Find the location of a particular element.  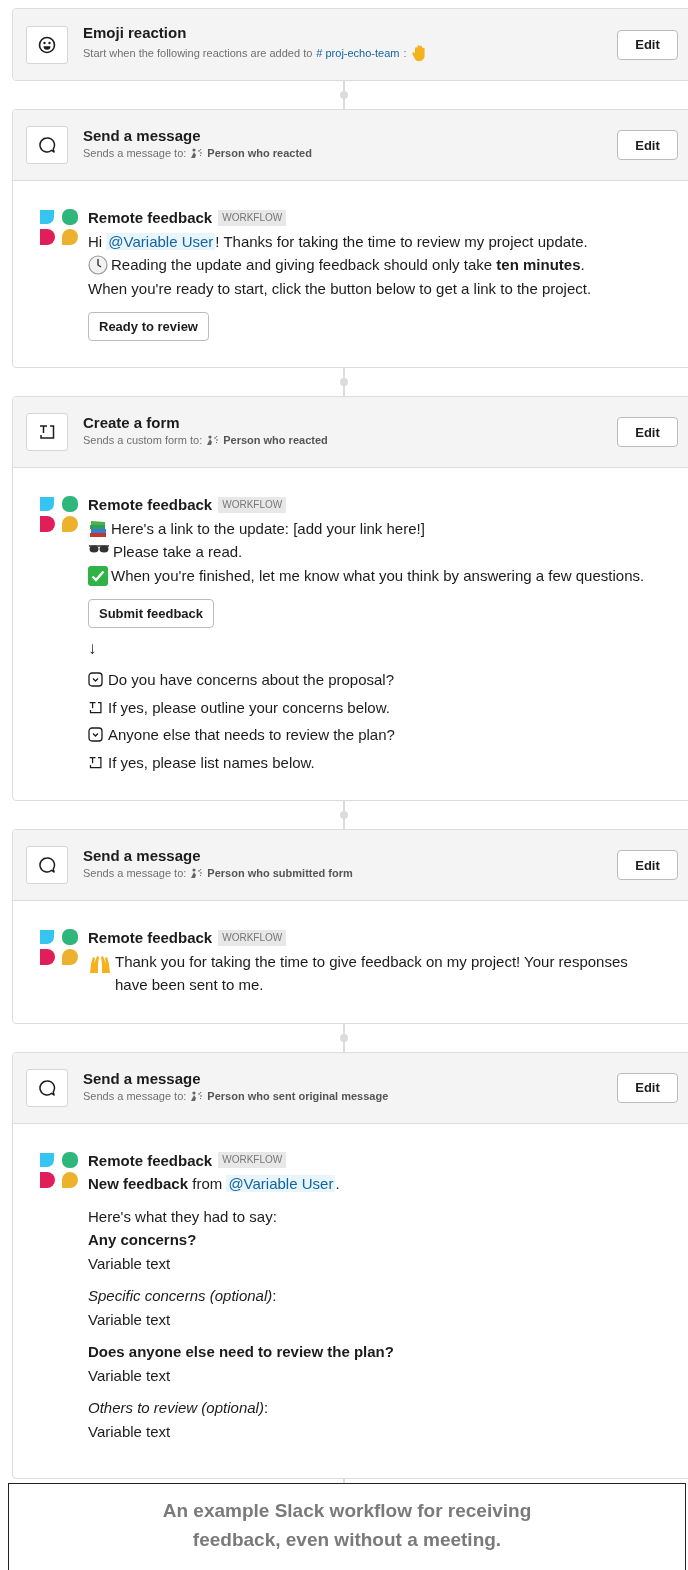

books-icon is located at coordinates (98, 528).